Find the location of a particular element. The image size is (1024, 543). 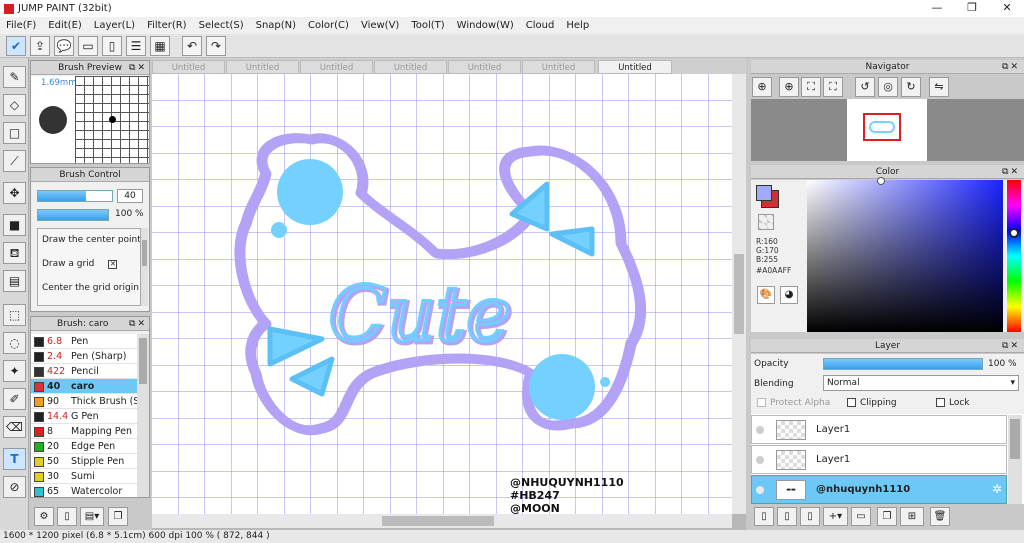

brush-settings-icon: ⚙ is located at coordinates (44, 516).